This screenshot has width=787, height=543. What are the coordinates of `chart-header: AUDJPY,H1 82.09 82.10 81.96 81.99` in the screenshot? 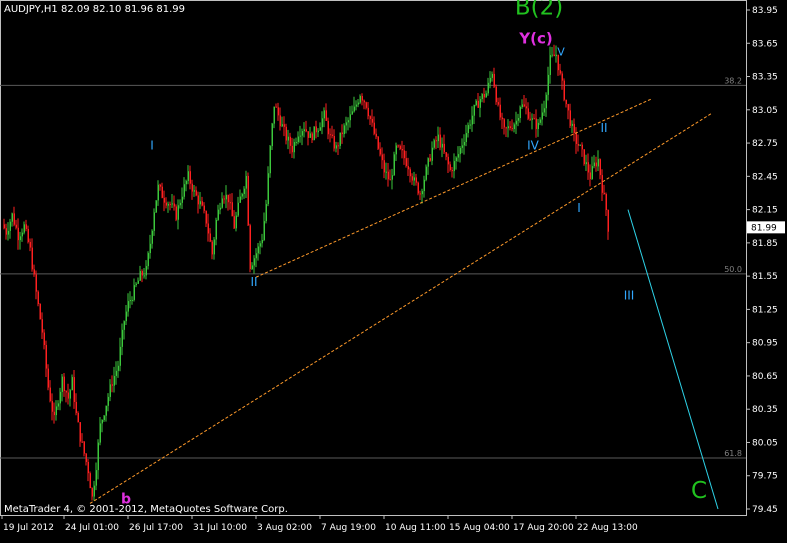 It's located at (94, 9).